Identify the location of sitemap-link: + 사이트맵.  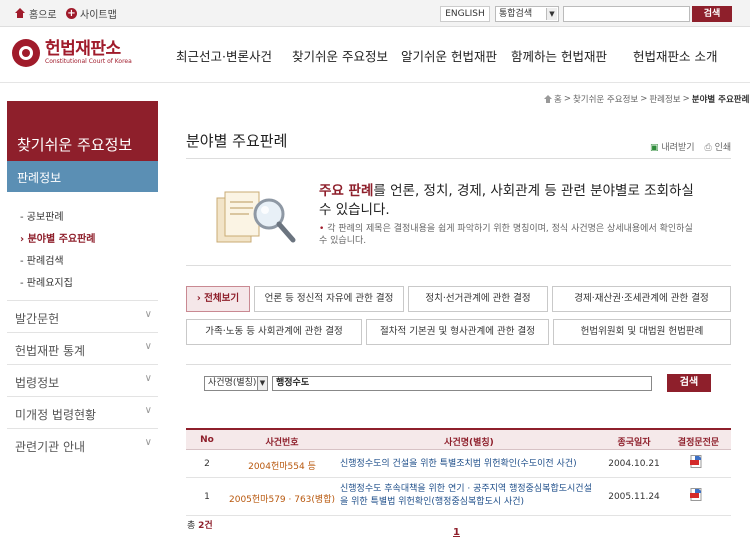
(91, 13).